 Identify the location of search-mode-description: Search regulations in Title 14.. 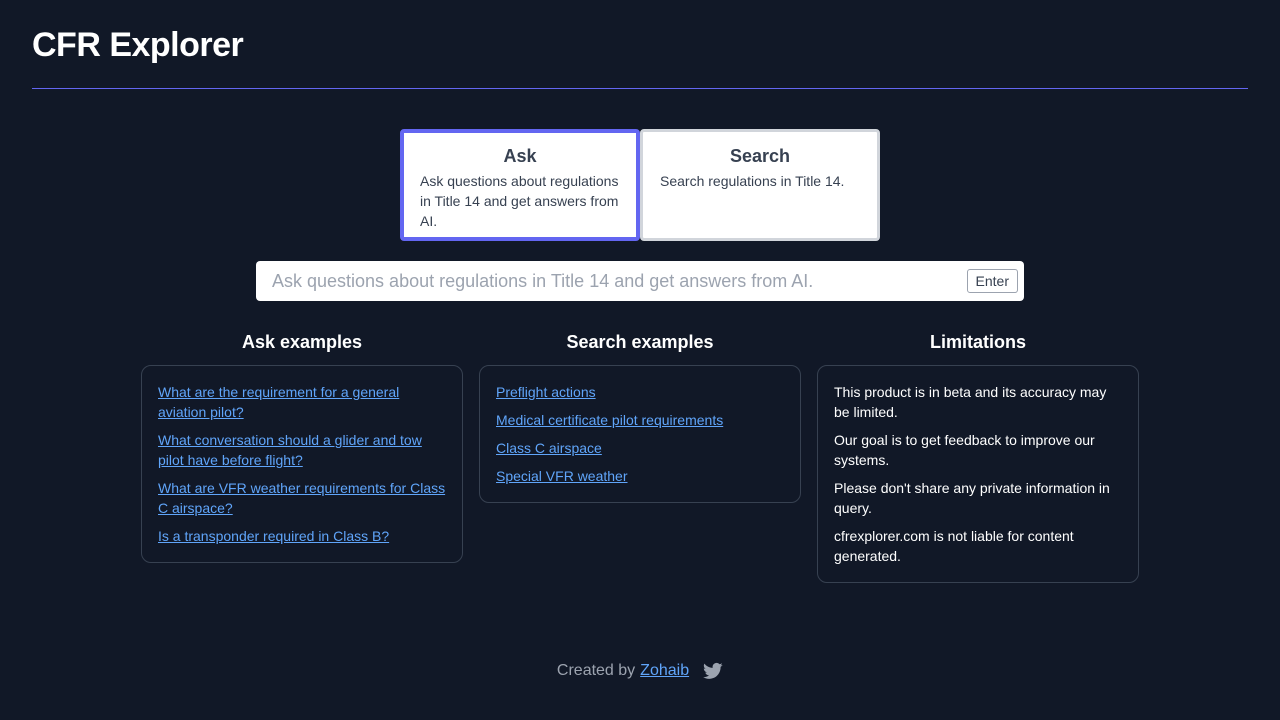
(752, 181).